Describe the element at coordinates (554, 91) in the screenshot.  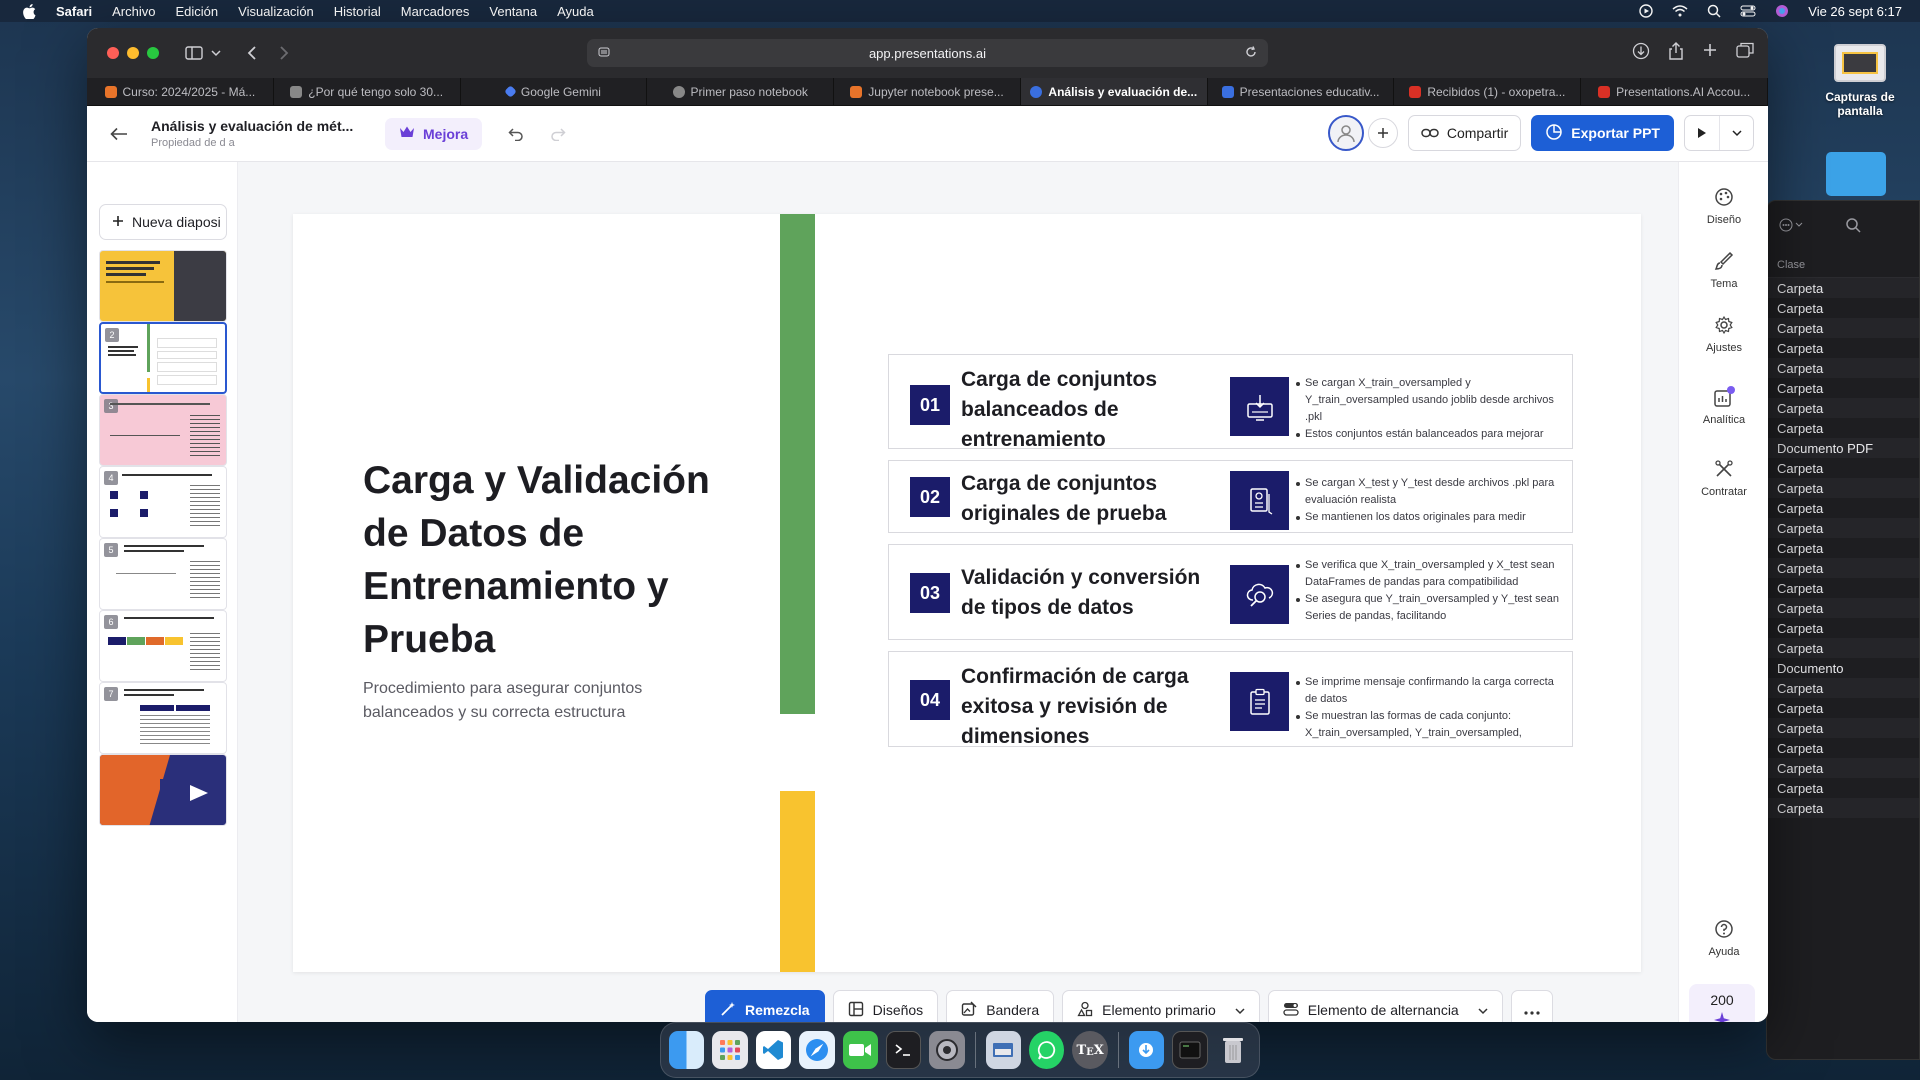
I see `browser-tab: Google Gemini` at that location.